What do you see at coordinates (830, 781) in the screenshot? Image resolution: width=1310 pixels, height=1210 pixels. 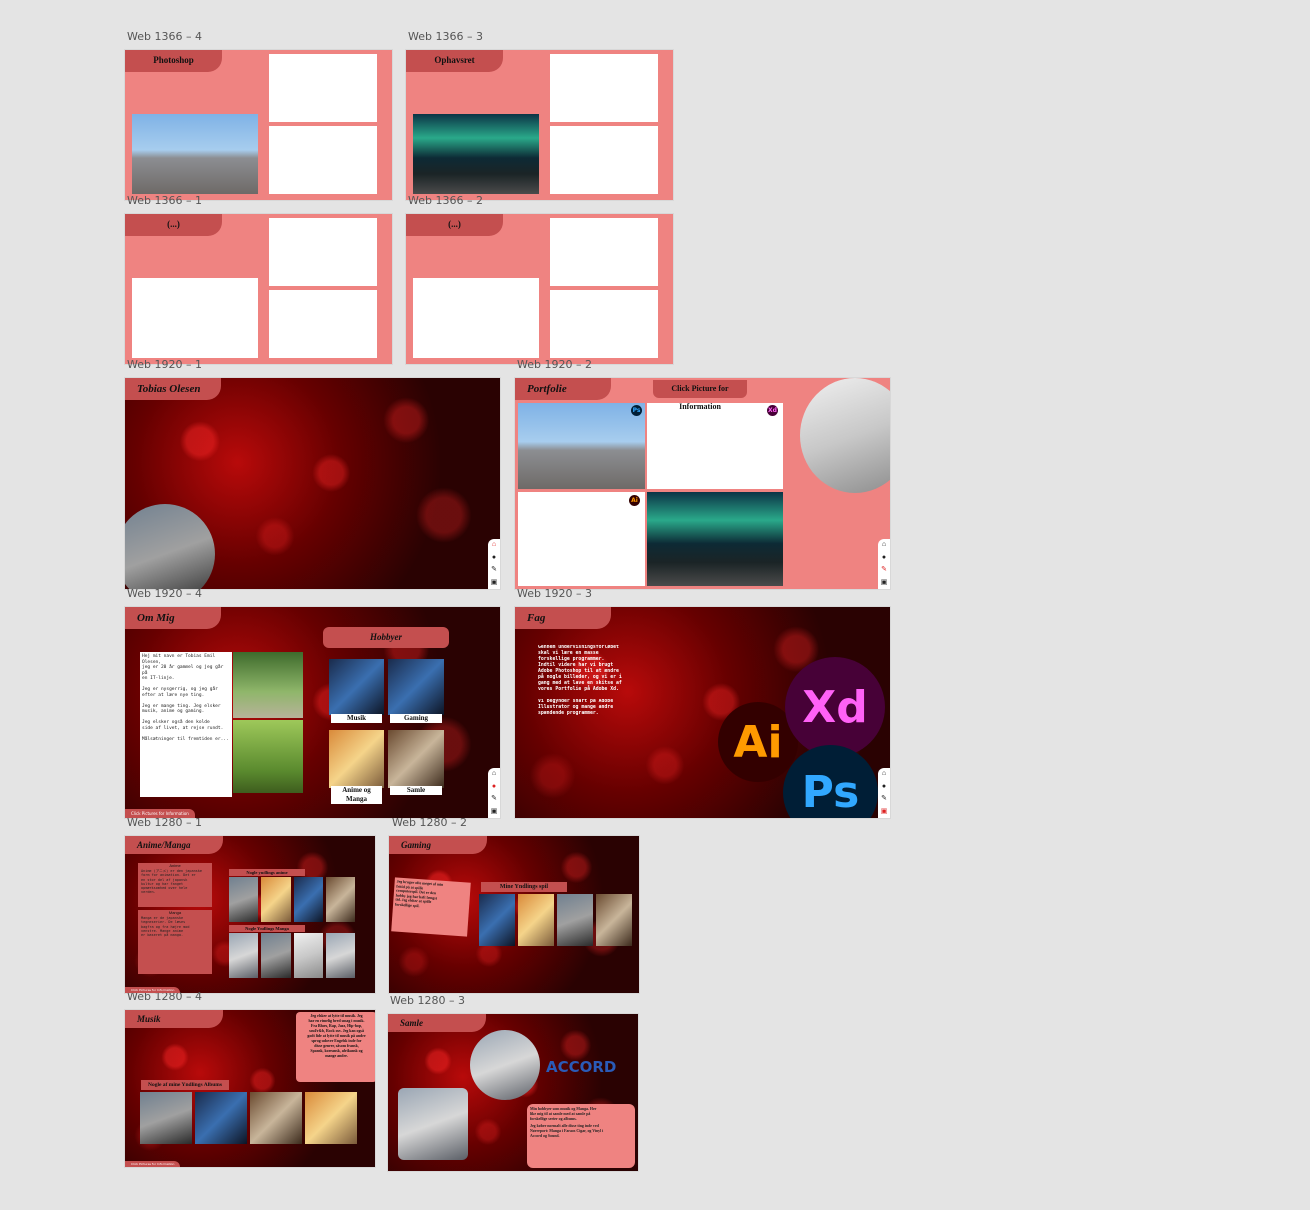 I see `photoshop-icon: Ps` at bounding box center [830, 781].